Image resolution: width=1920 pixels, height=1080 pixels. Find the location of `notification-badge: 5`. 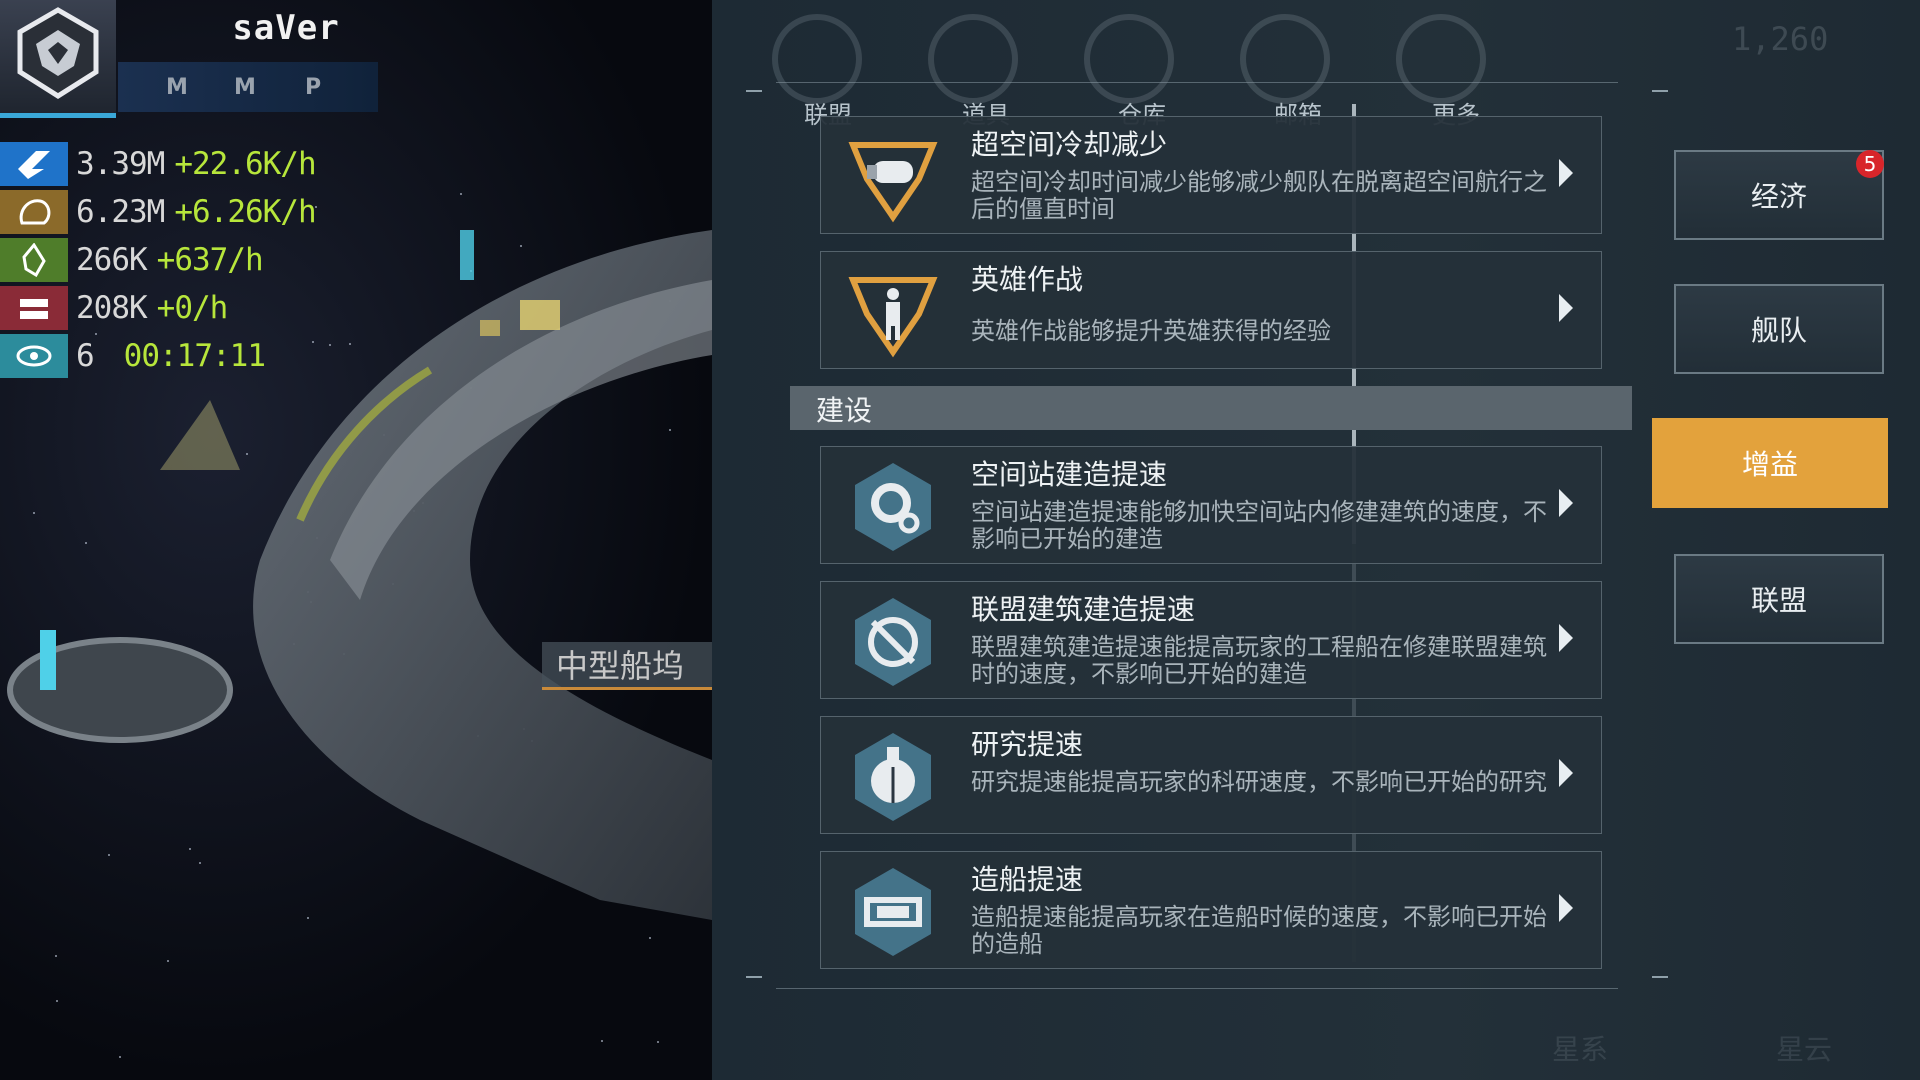

notification-badge: 5 is located at coordinates (1870, 164).